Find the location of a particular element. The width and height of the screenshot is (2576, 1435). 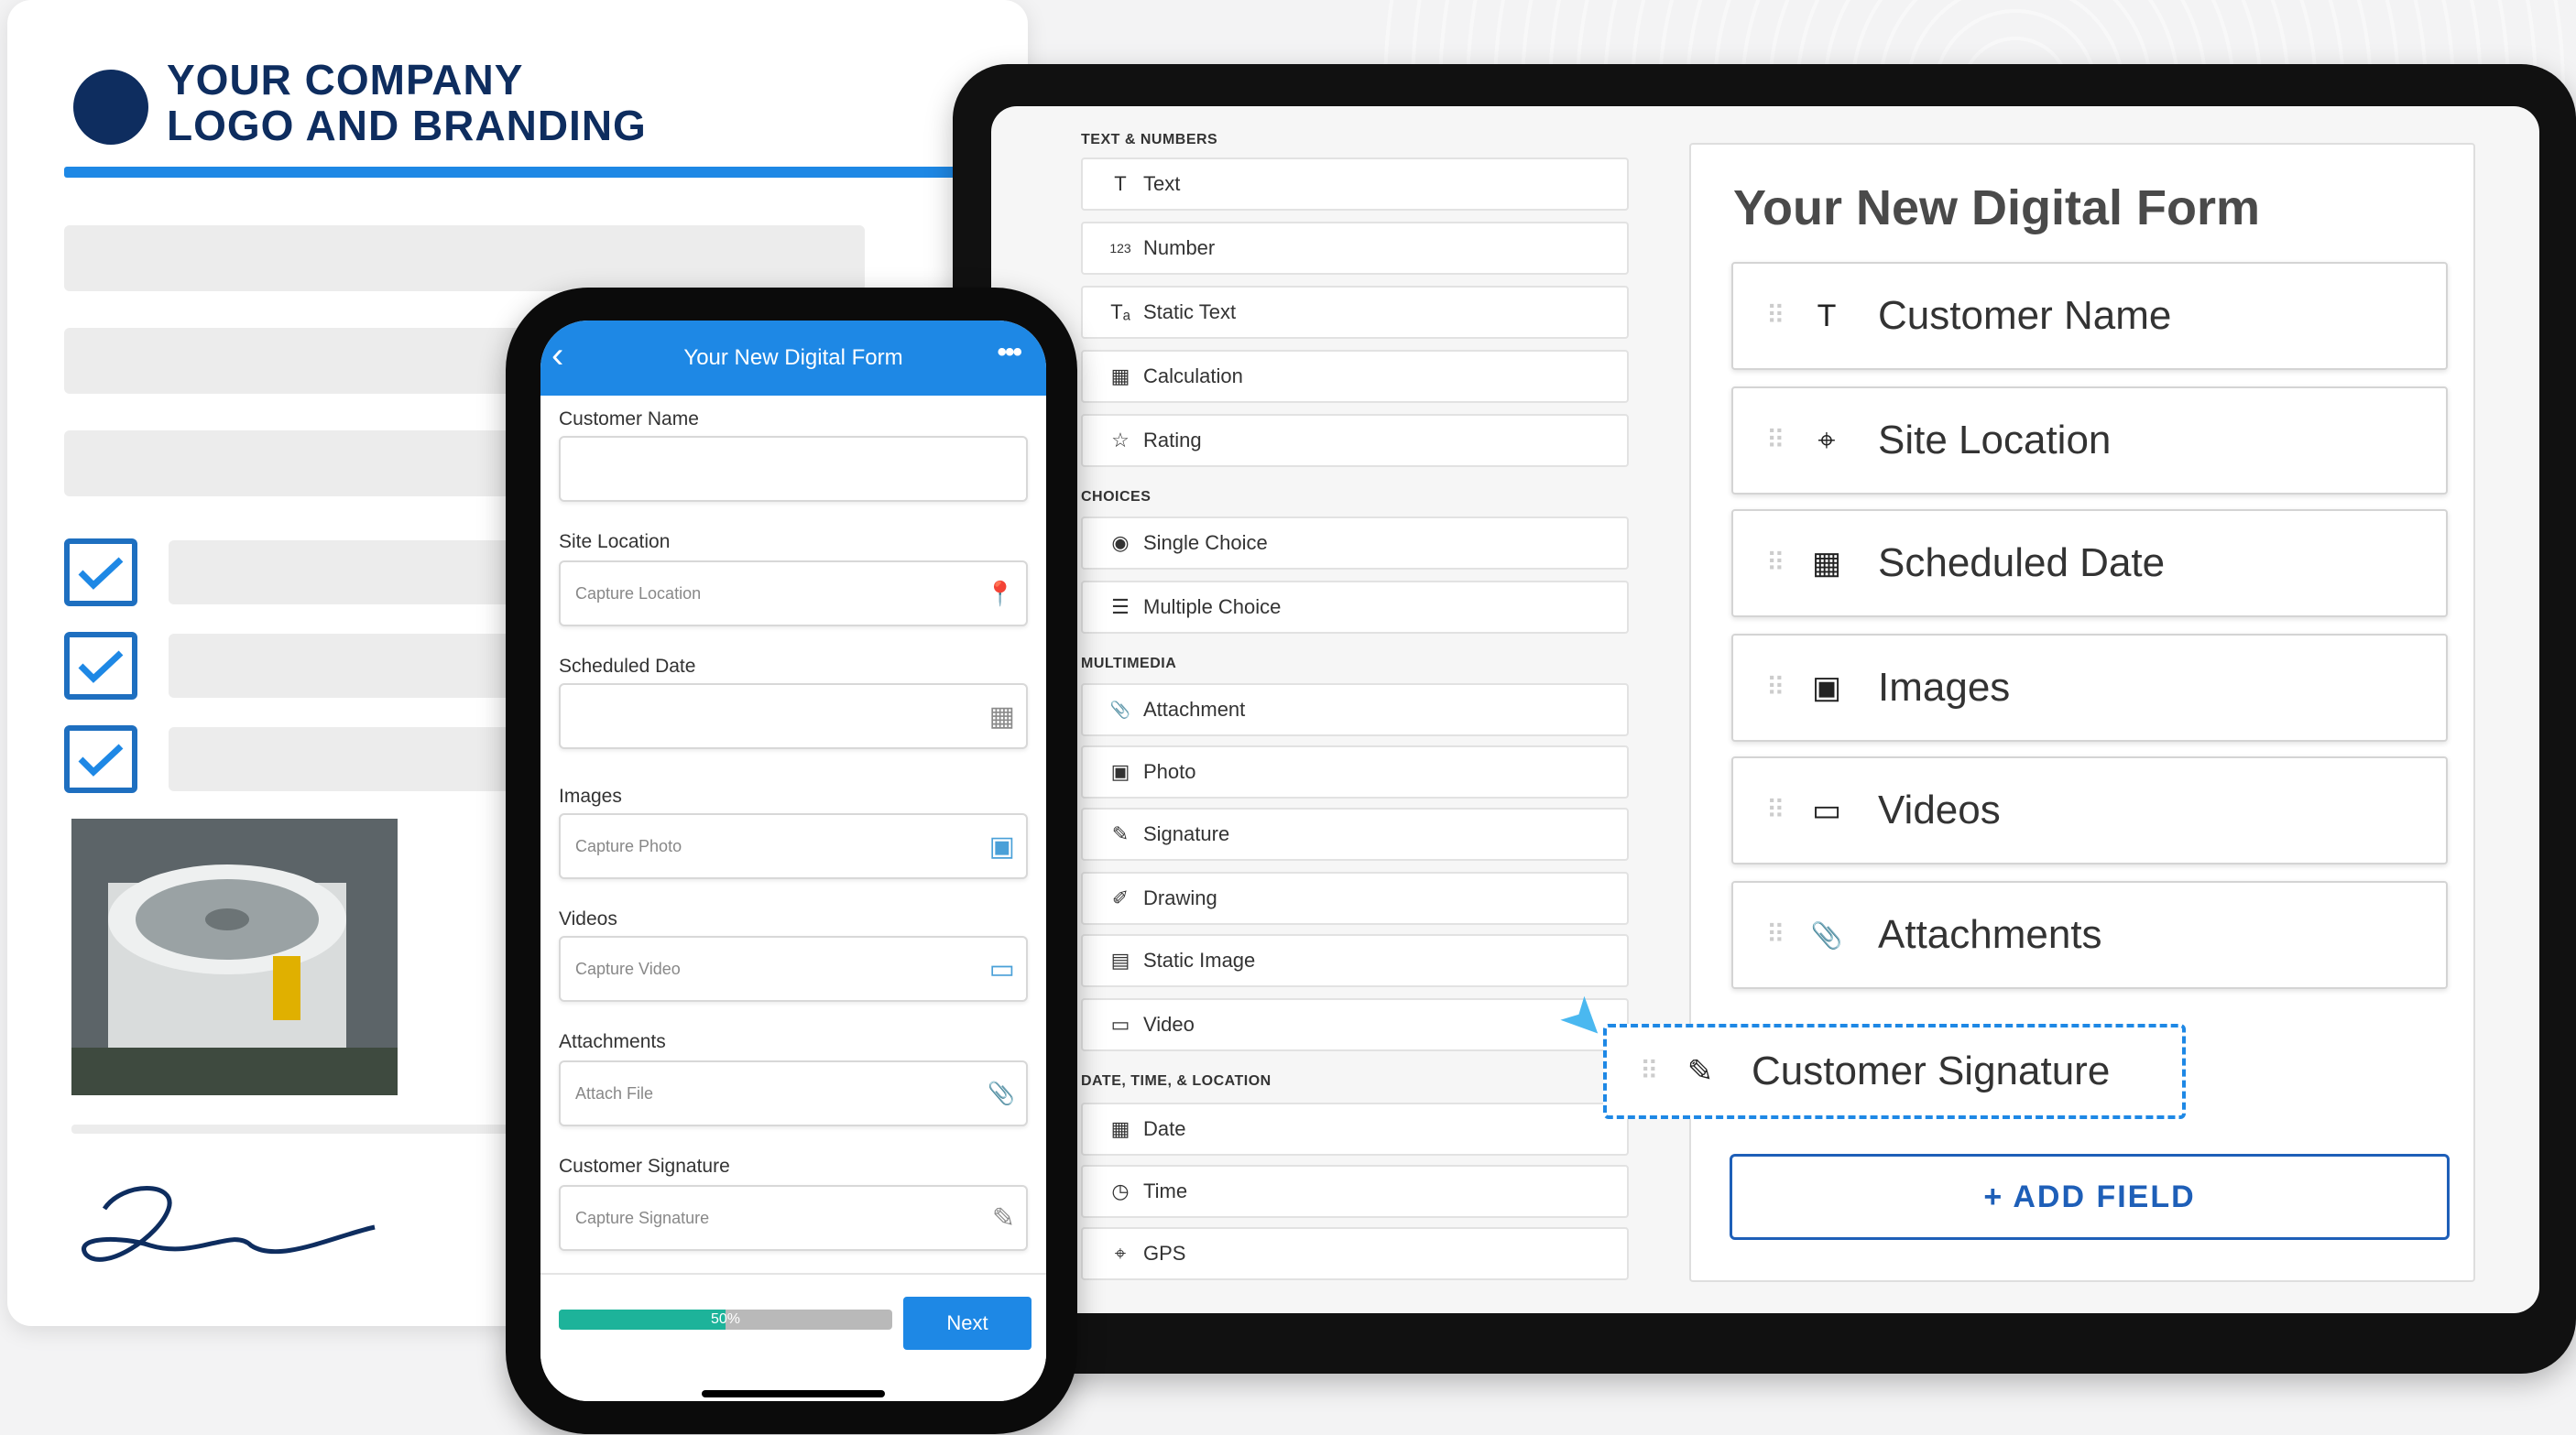

form-field-attachments: ⠿ 📎 Attachments is located at coordinates (2089, 935).